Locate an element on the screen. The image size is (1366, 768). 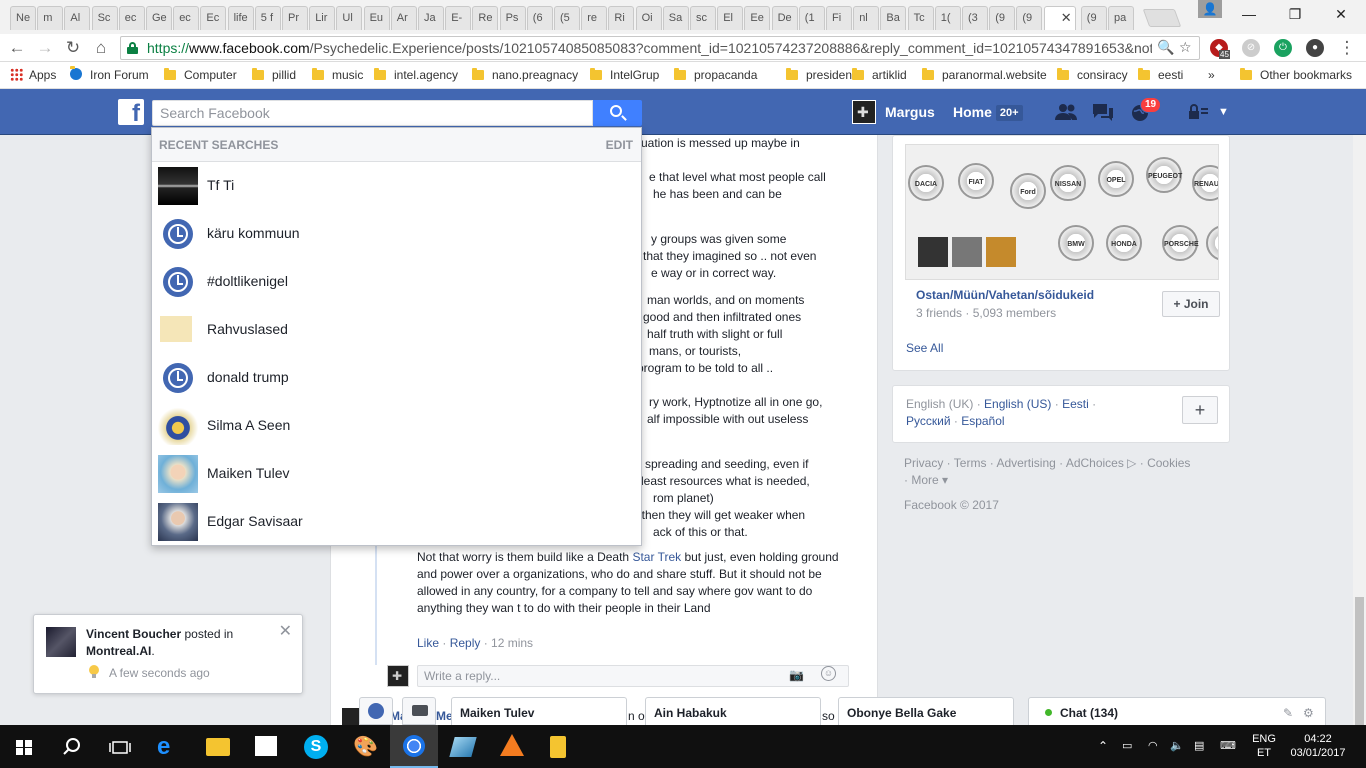
facebook-logo: f is located at coordinates (131, 112).